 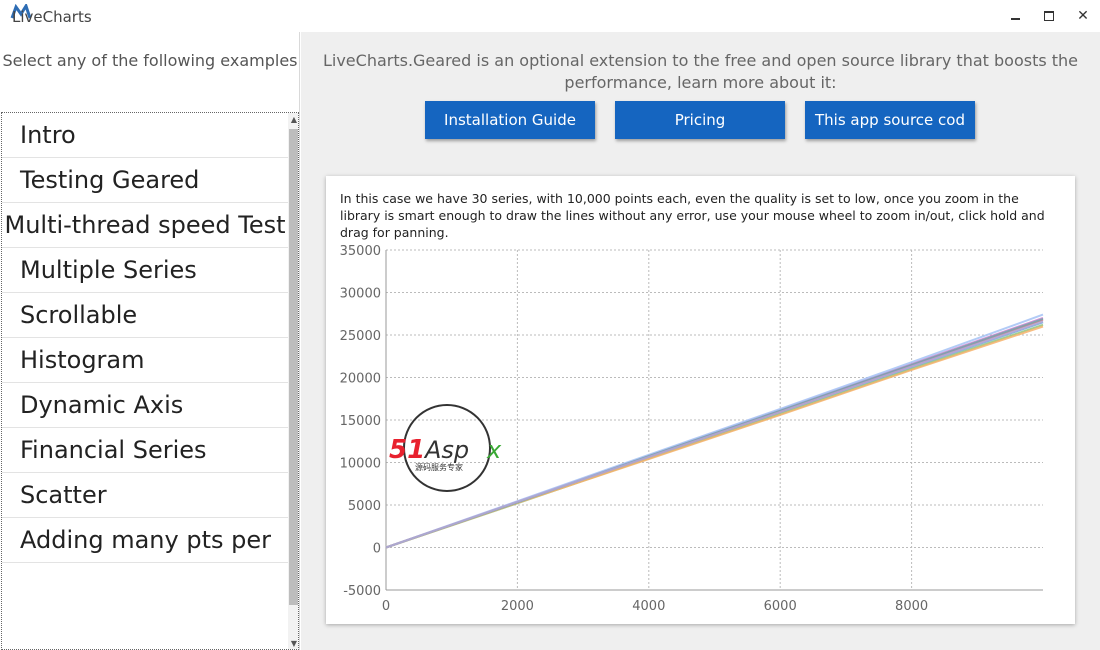 I want to click on x-tick-label: 4000, so click(x=648, y=606).